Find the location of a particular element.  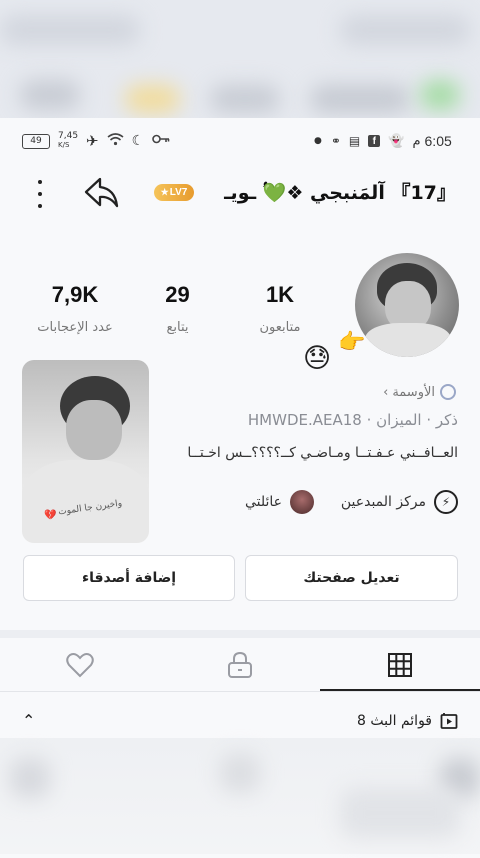

news-icon: ▤ is located at coordinates (354, 141).